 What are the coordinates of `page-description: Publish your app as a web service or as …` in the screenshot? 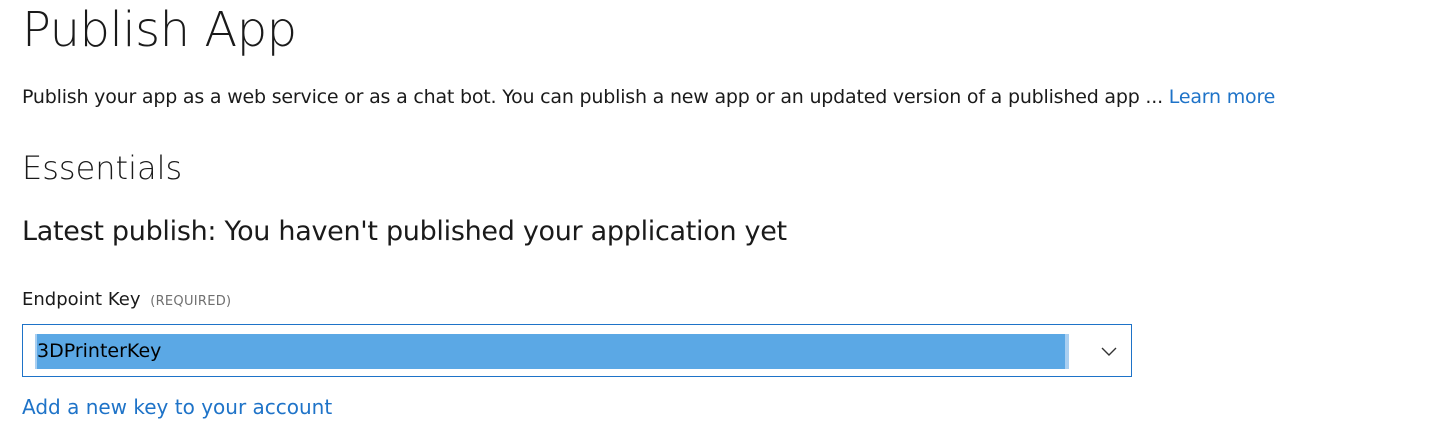 It's located at (648, 97).